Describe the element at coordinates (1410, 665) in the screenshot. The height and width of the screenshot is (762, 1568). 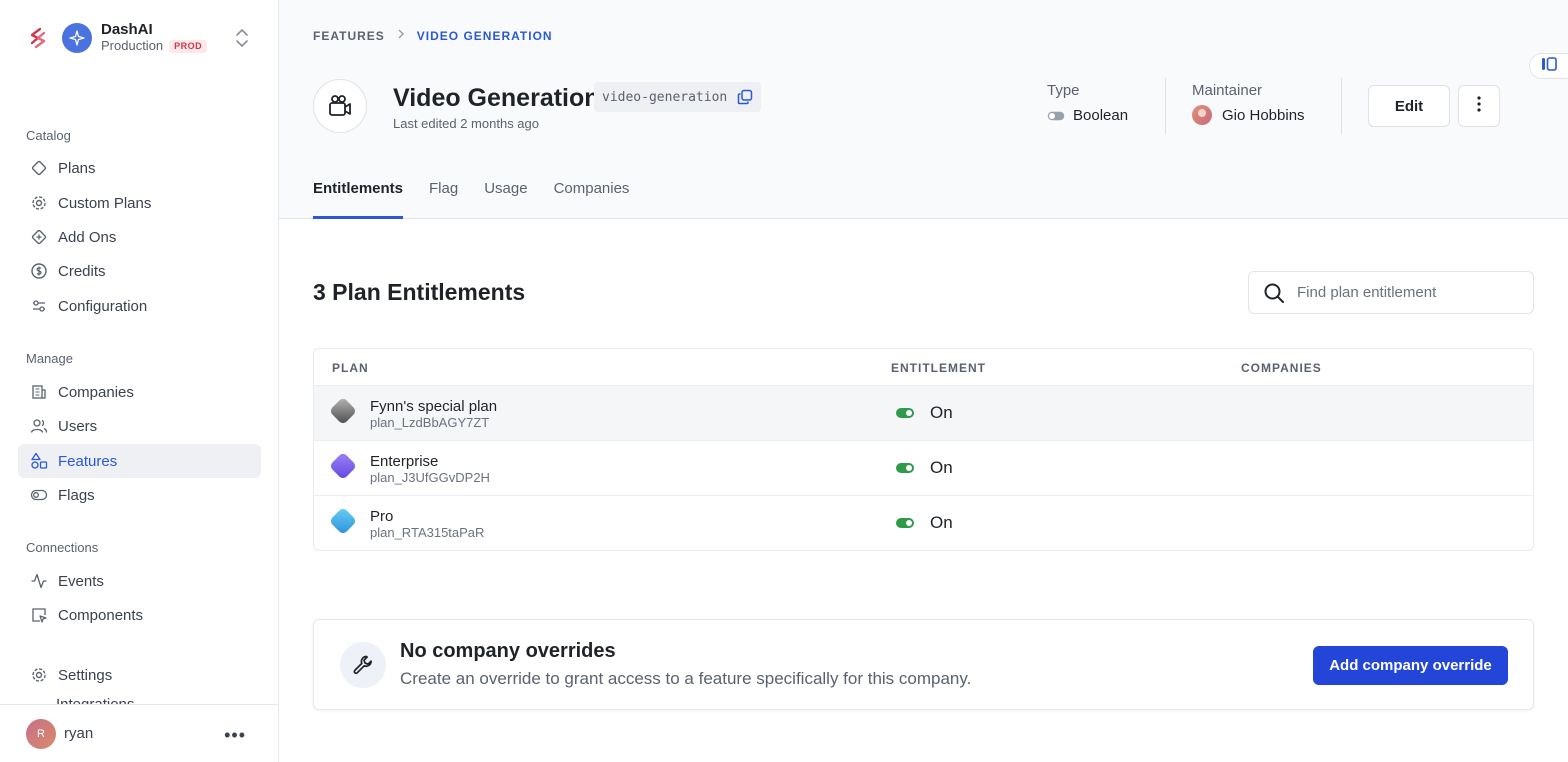
I see `add-company-override-button: Add company override` at that location.